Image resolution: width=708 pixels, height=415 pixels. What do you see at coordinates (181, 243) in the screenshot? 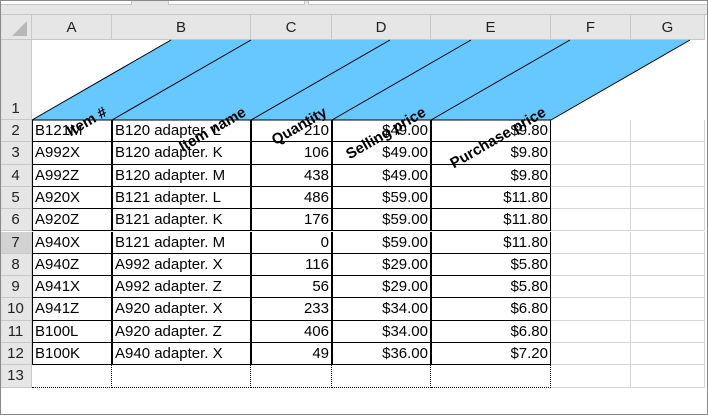
I see `cell-B7: B121 adapter. M` at bounding box center [181, 243].